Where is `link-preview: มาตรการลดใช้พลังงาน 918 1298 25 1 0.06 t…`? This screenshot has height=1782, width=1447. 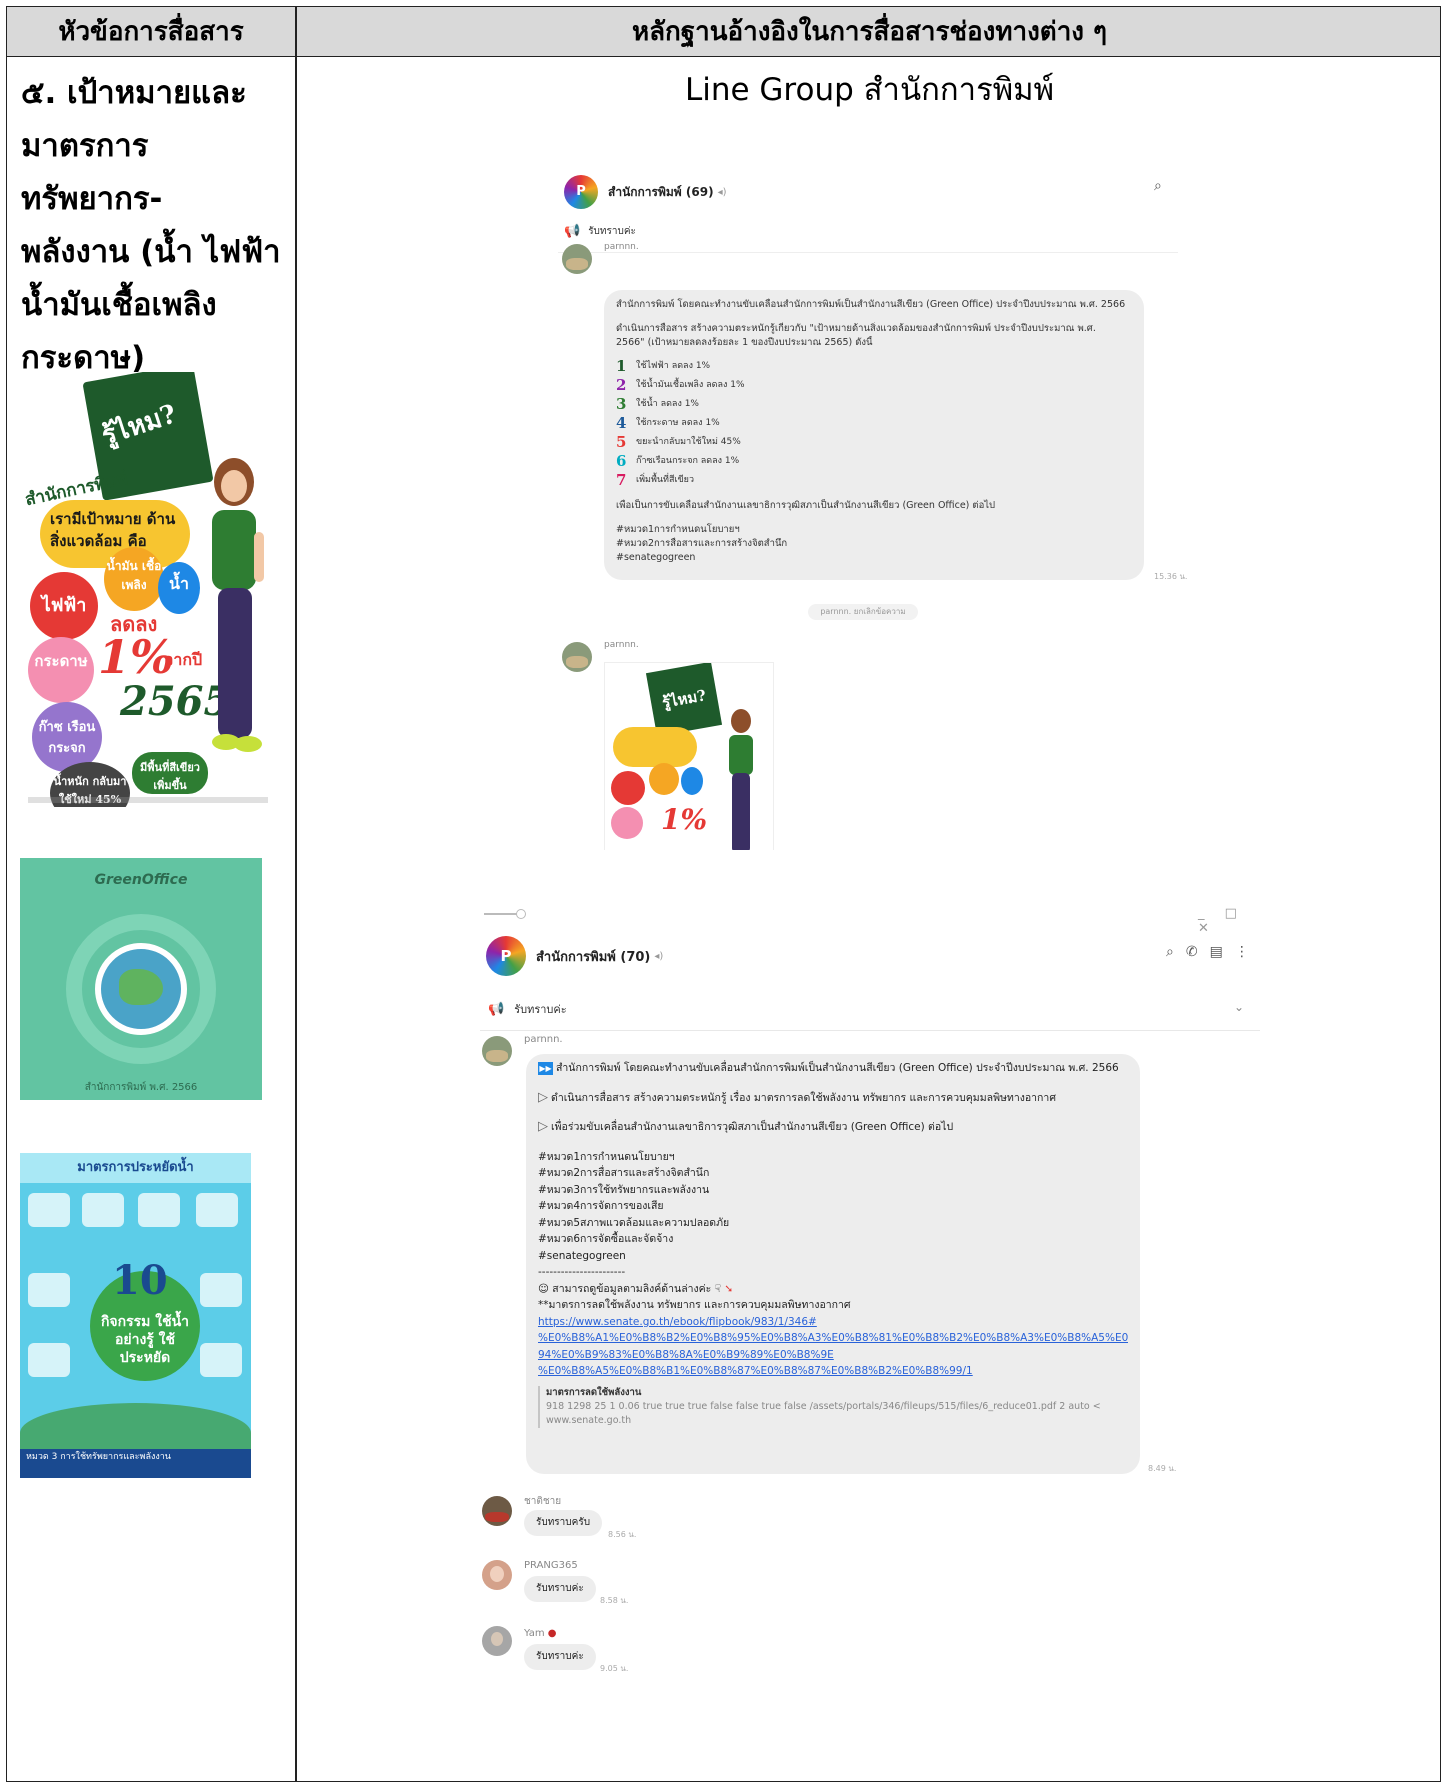 link-preview: มาตรการลดใช้พลังงาน 918 1298 25 1 0.06 t… is located at coordinates (833, 1406).